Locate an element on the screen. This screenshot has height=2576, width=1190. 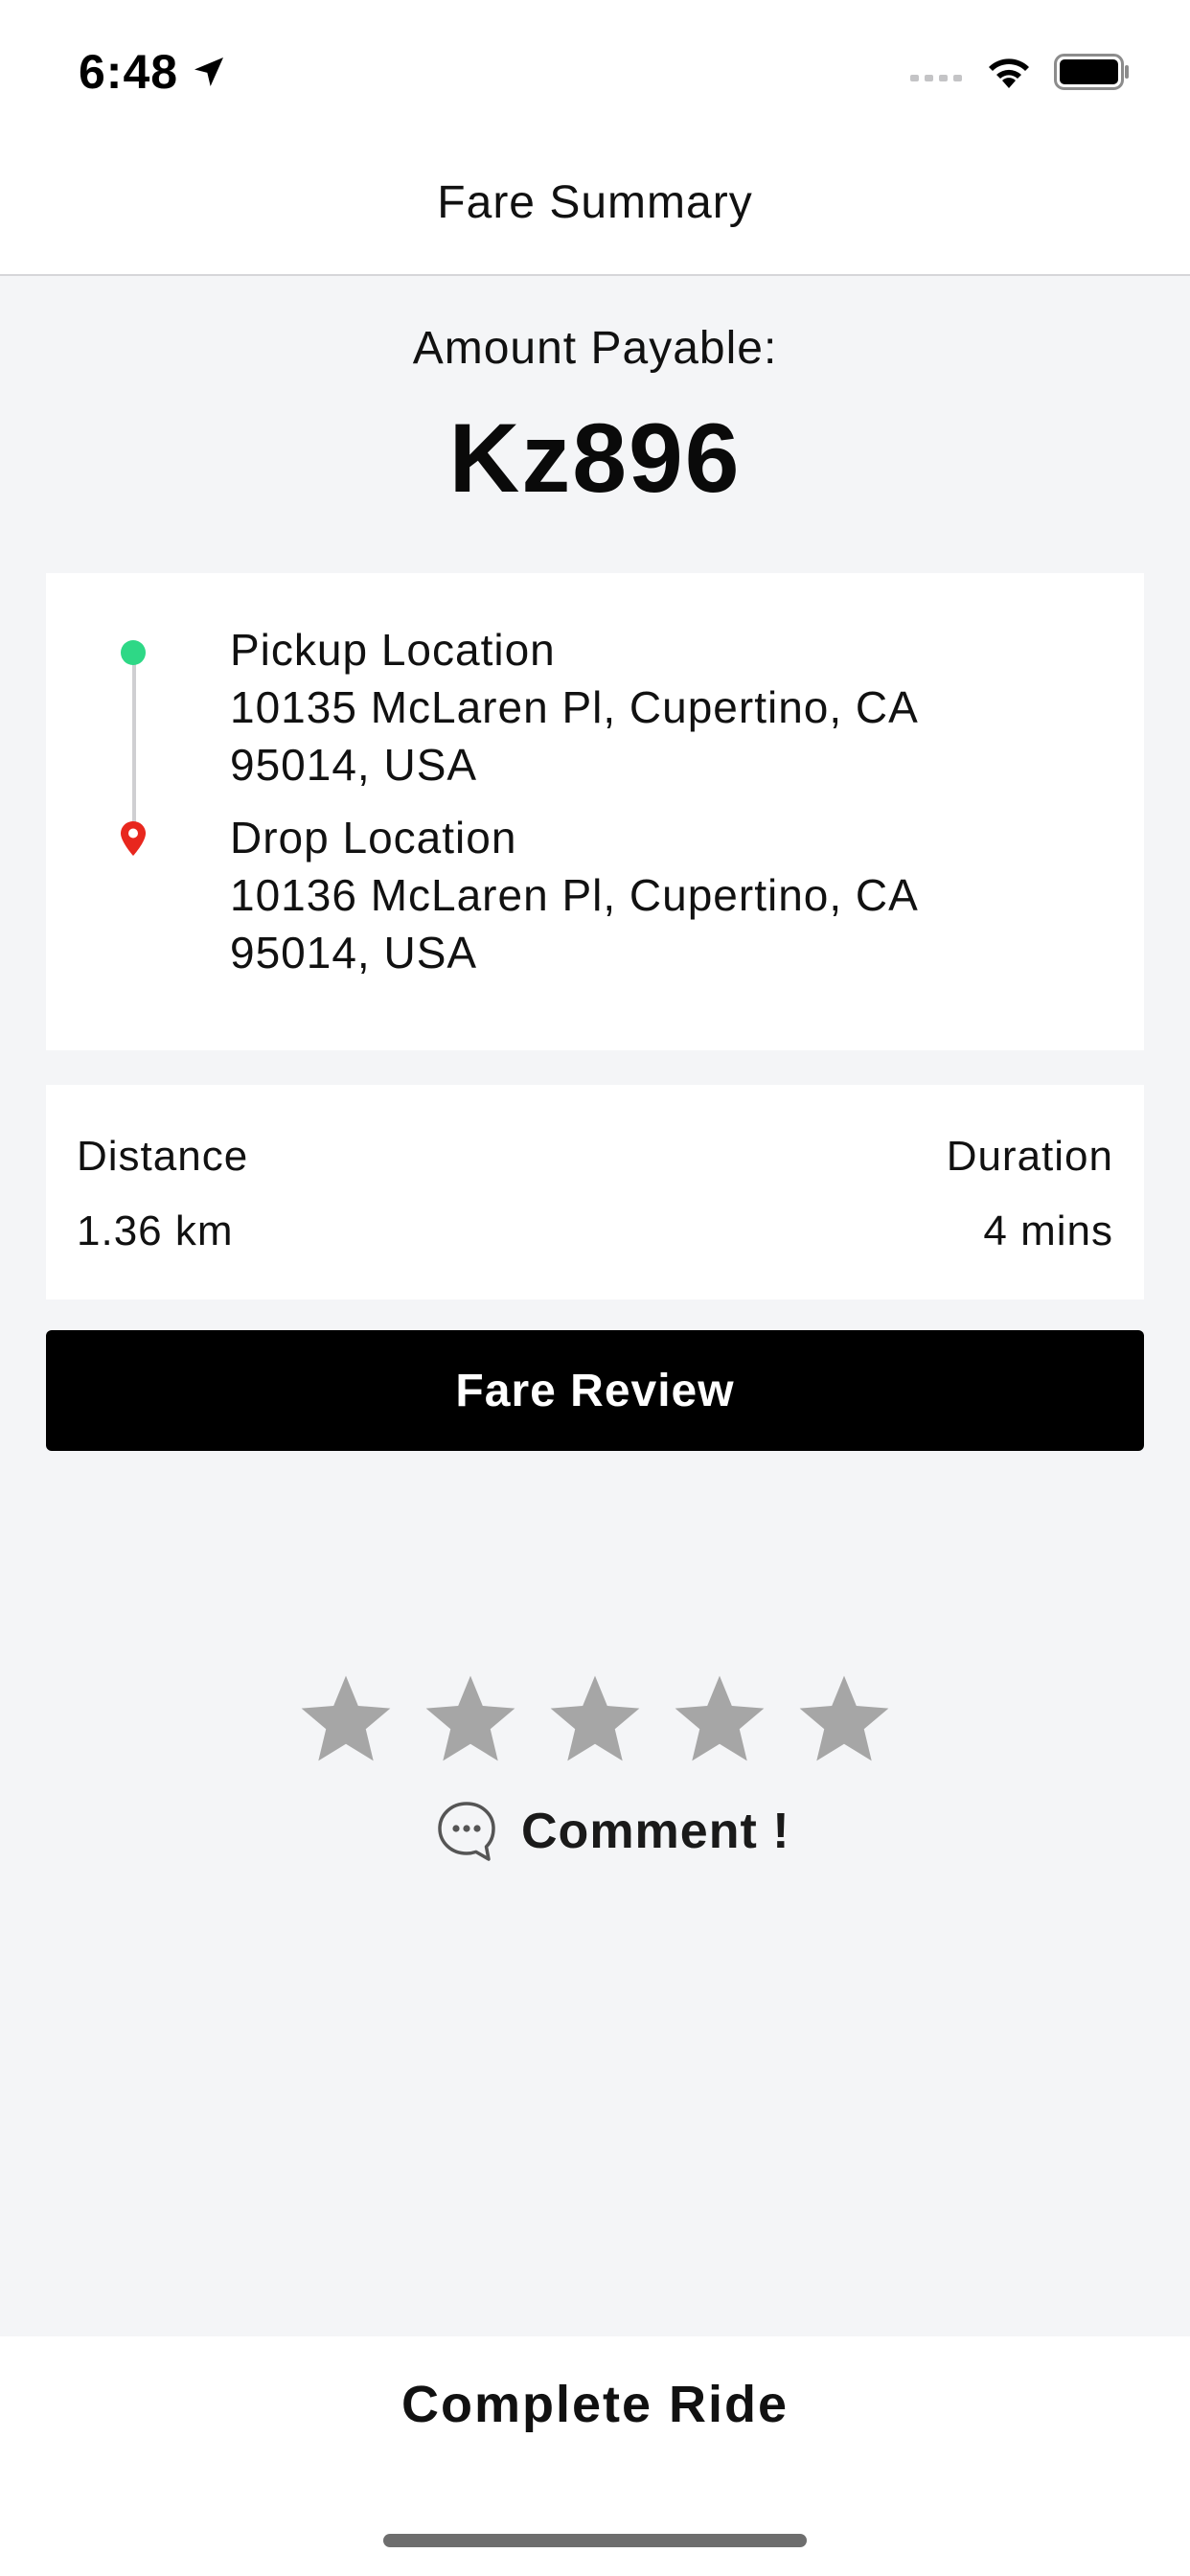
drop-address-line2: 95014, USA is located at coordinates (354, 953).